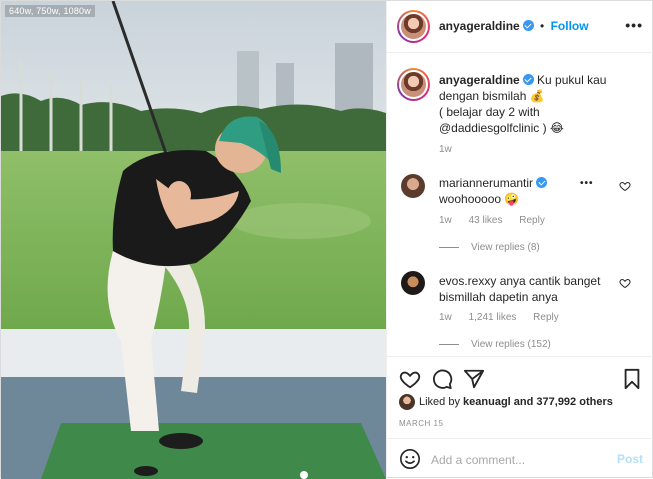 The height and width of the screenshot is (479, 653). I want to click on comment-meta: 1w 1,241 likes Reply, so click(506, 317).